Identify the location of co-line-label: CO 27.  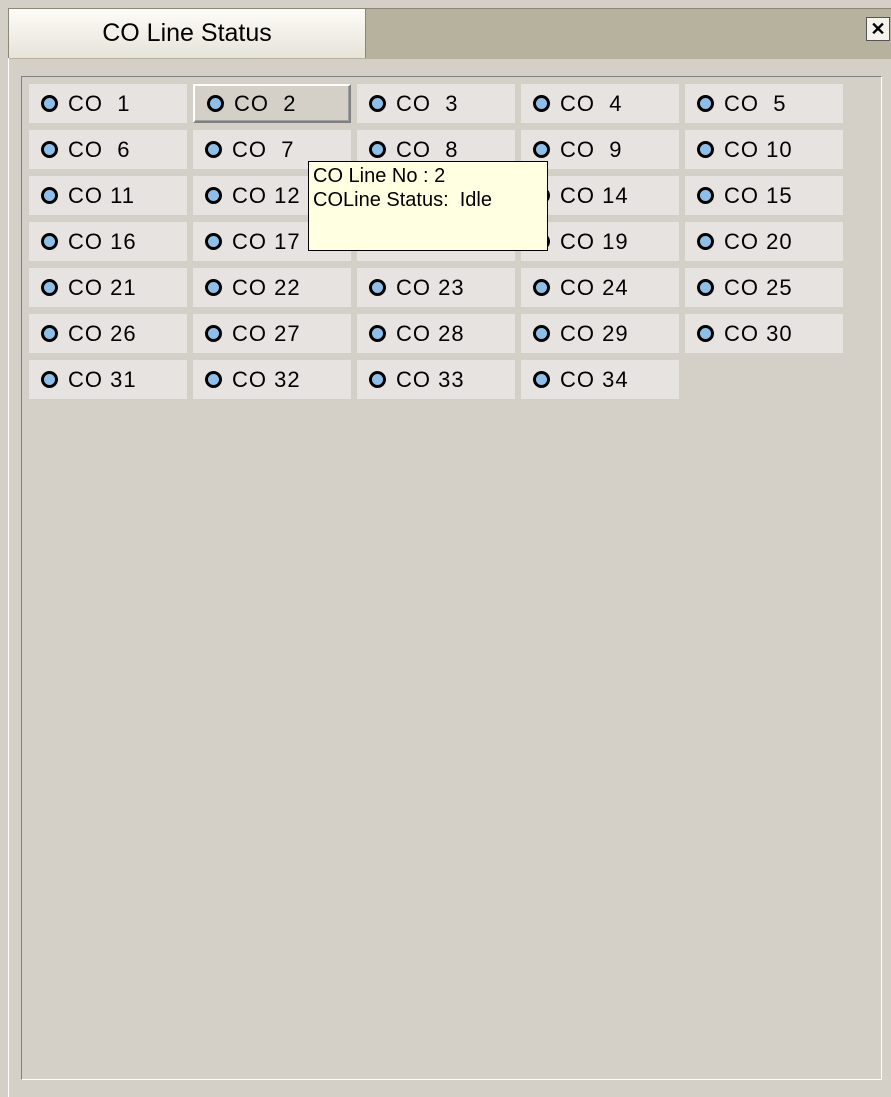
(266, 333).